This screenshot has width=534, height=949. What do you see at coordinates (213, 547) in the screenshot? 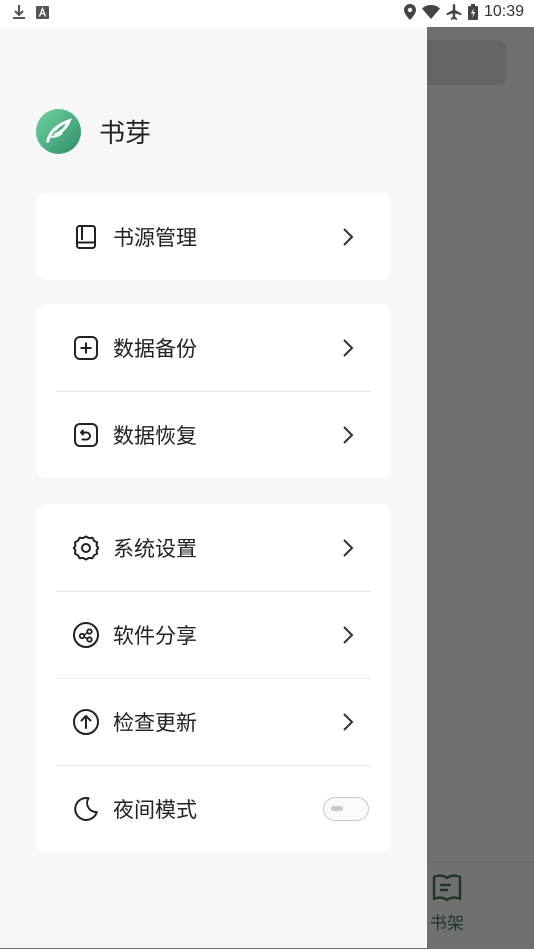
I see `menu-item-system-settings: 系统设置` at bounding box center [213, 547].